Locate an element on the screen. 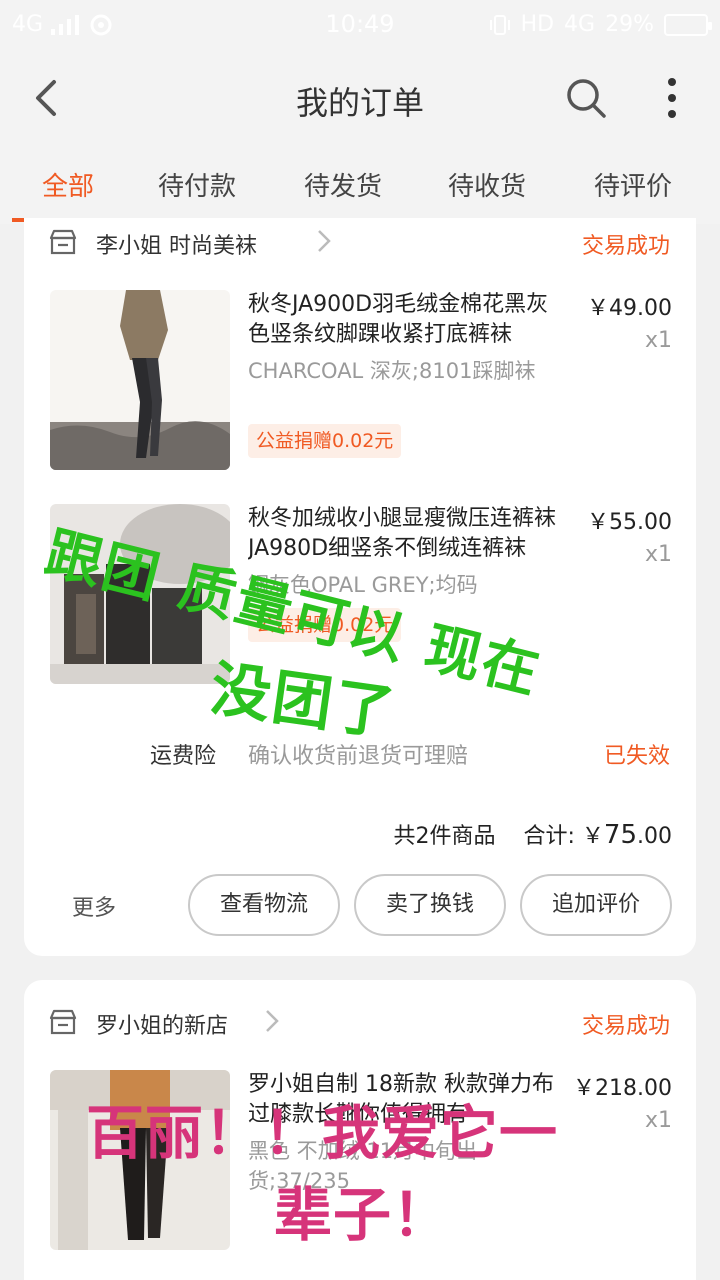  vibrate-icon is located at coordinates (499, 24).